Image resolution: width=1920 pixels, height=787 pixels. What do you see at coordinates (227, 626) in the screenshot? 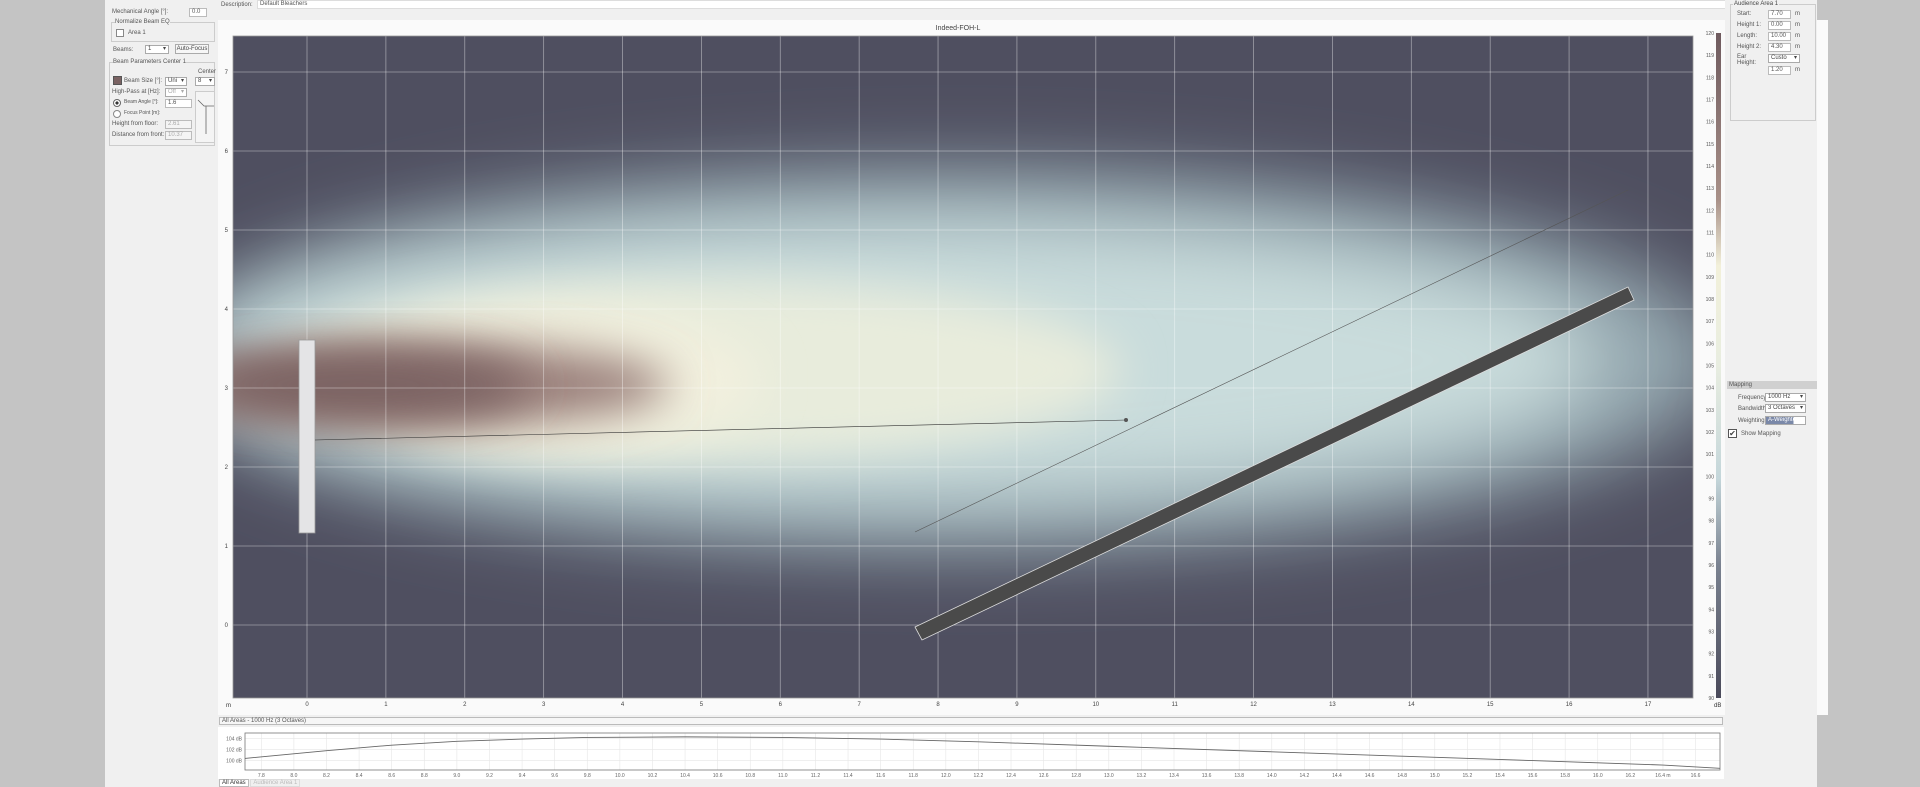
I see `y-tick-label: 0` at bounding box center [227, 626].